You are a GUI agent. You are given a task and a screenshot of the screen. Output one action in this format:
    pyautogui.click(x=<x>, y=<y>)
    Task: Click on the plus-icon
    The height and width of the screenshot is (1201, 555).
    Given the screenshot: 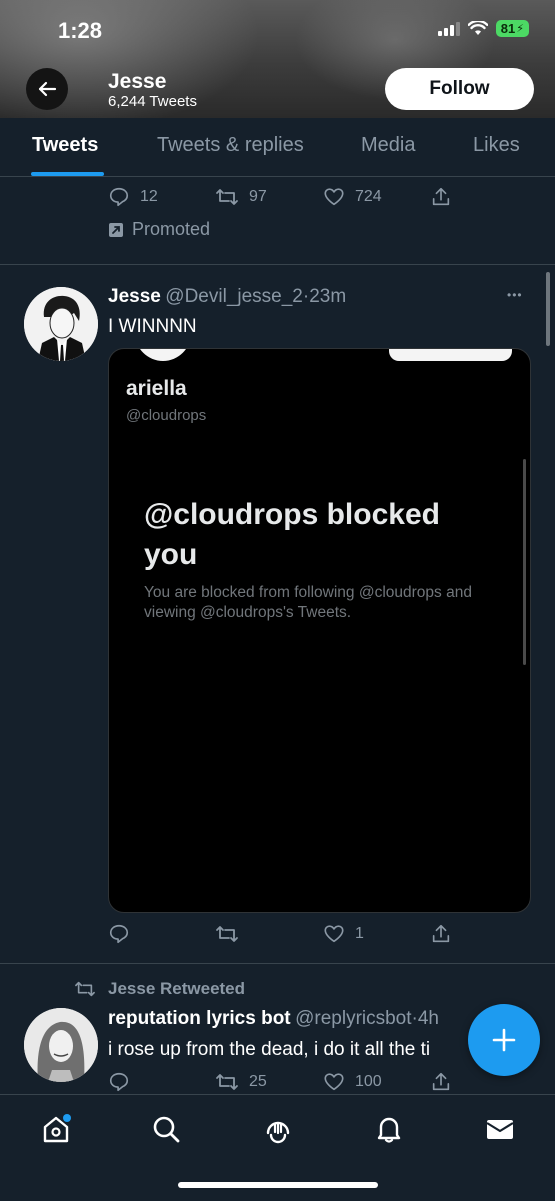 What is the action you would take?
    pyautogui.click(x=504, y=1040)
    